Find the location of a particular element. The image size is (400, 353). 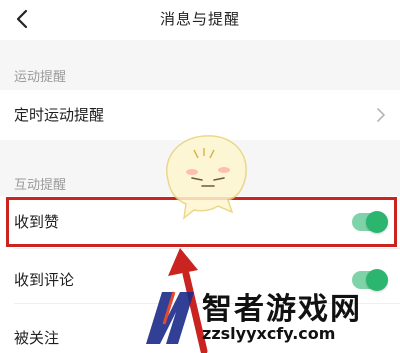

watermark-logo-icon is located at coordinates (170, 317).